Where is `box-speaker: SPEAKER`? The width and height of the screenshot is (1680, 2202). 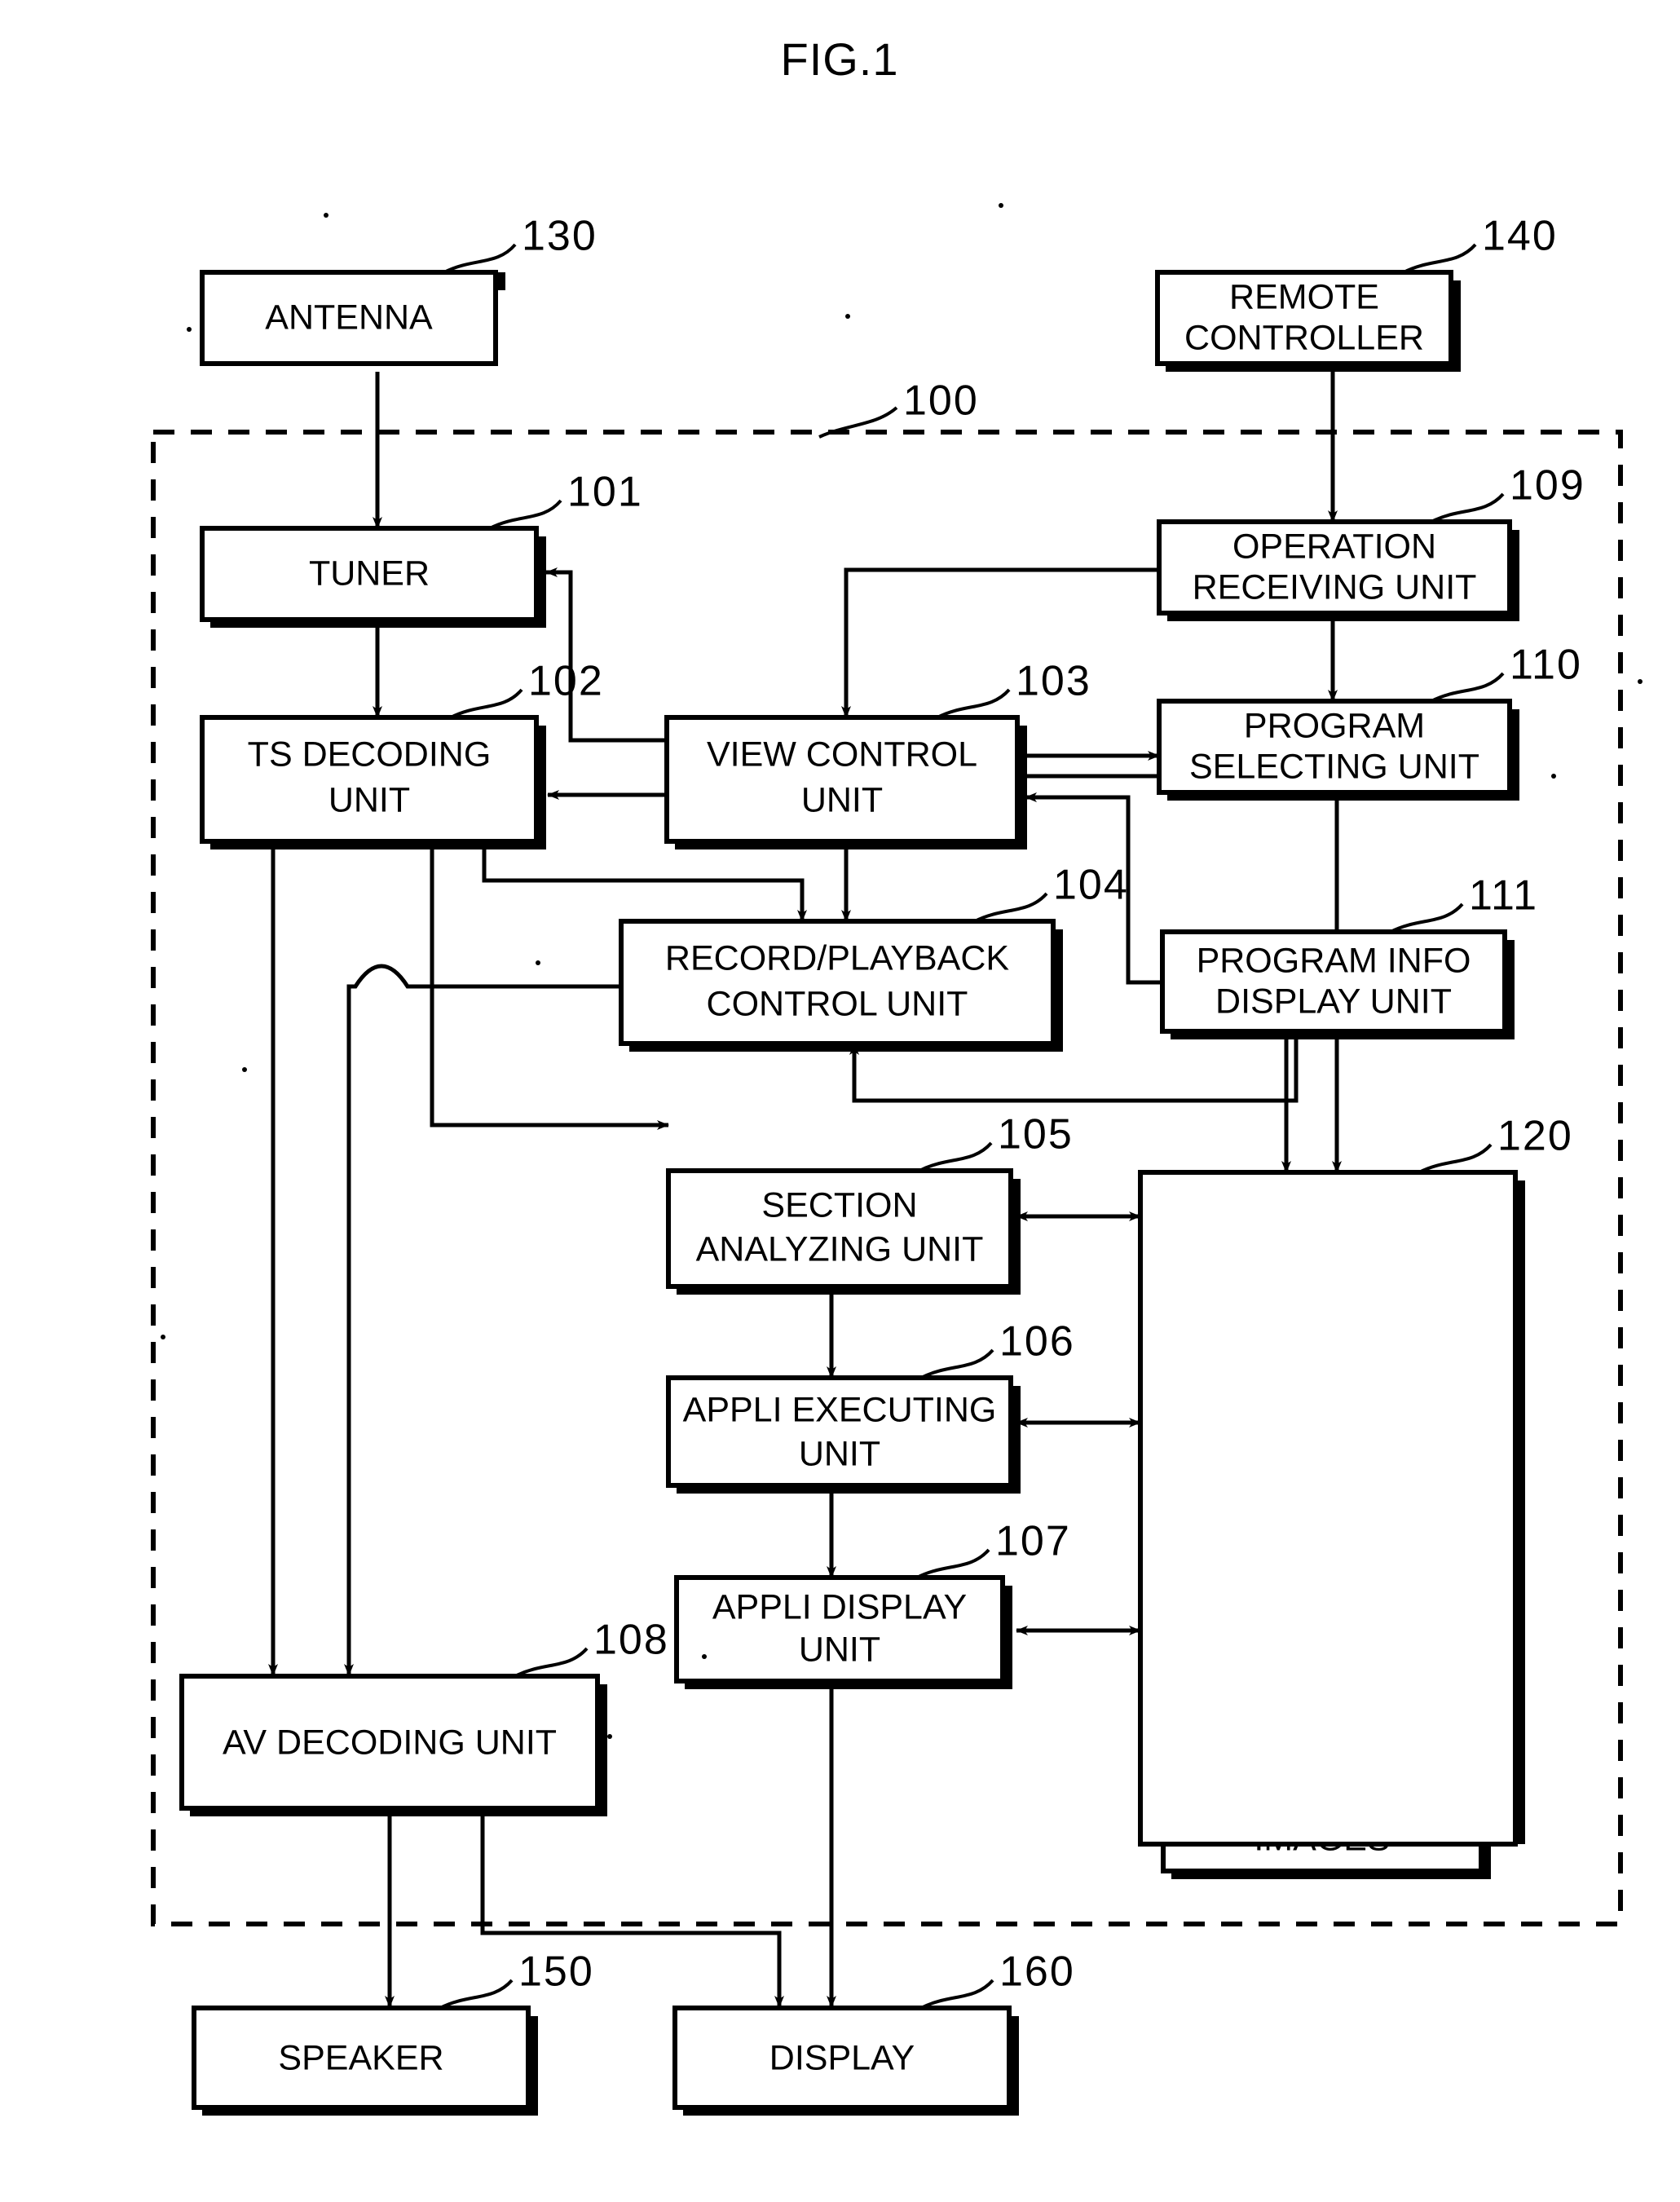 box-speaker: SPEAKER is located at coordinates (365, 2061).